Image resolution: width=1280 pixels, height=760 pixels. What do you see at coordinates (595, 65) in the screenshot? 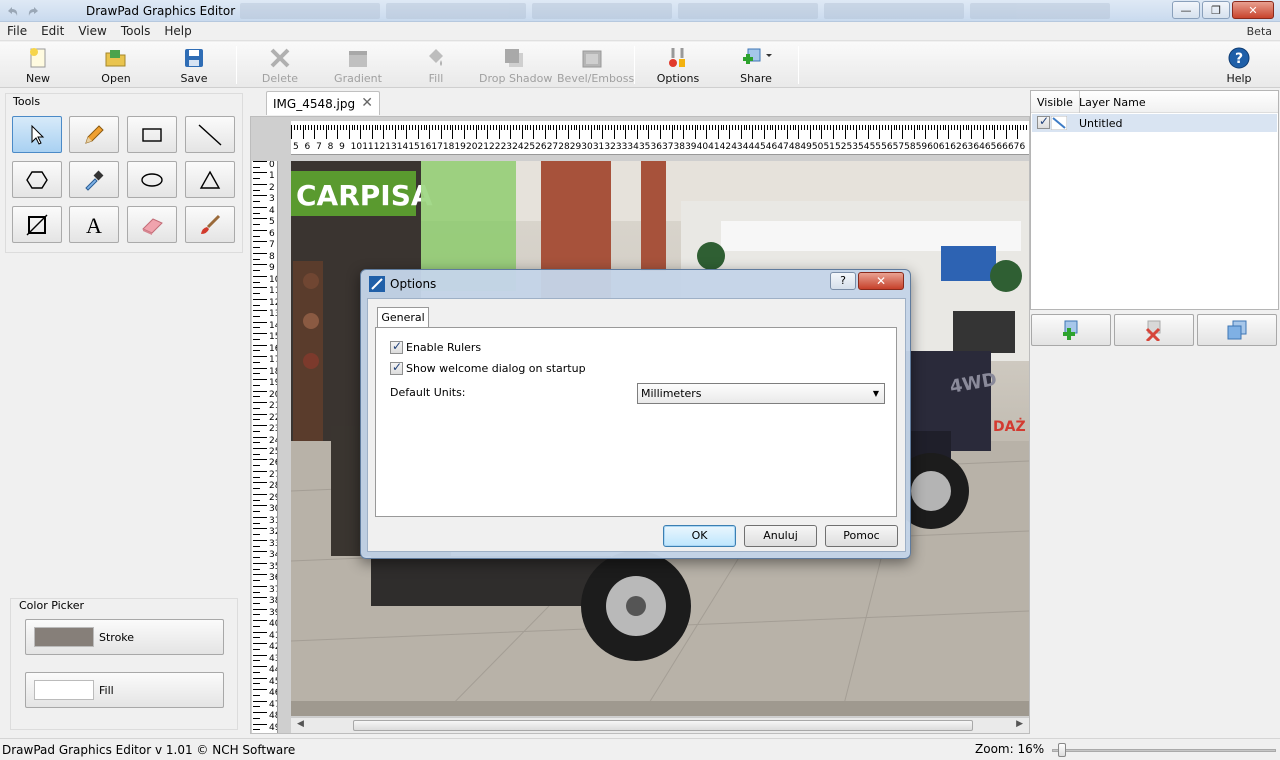
I see `bevel-emboss-button: Bevel/Emboss` at bounding box center [595, 65].